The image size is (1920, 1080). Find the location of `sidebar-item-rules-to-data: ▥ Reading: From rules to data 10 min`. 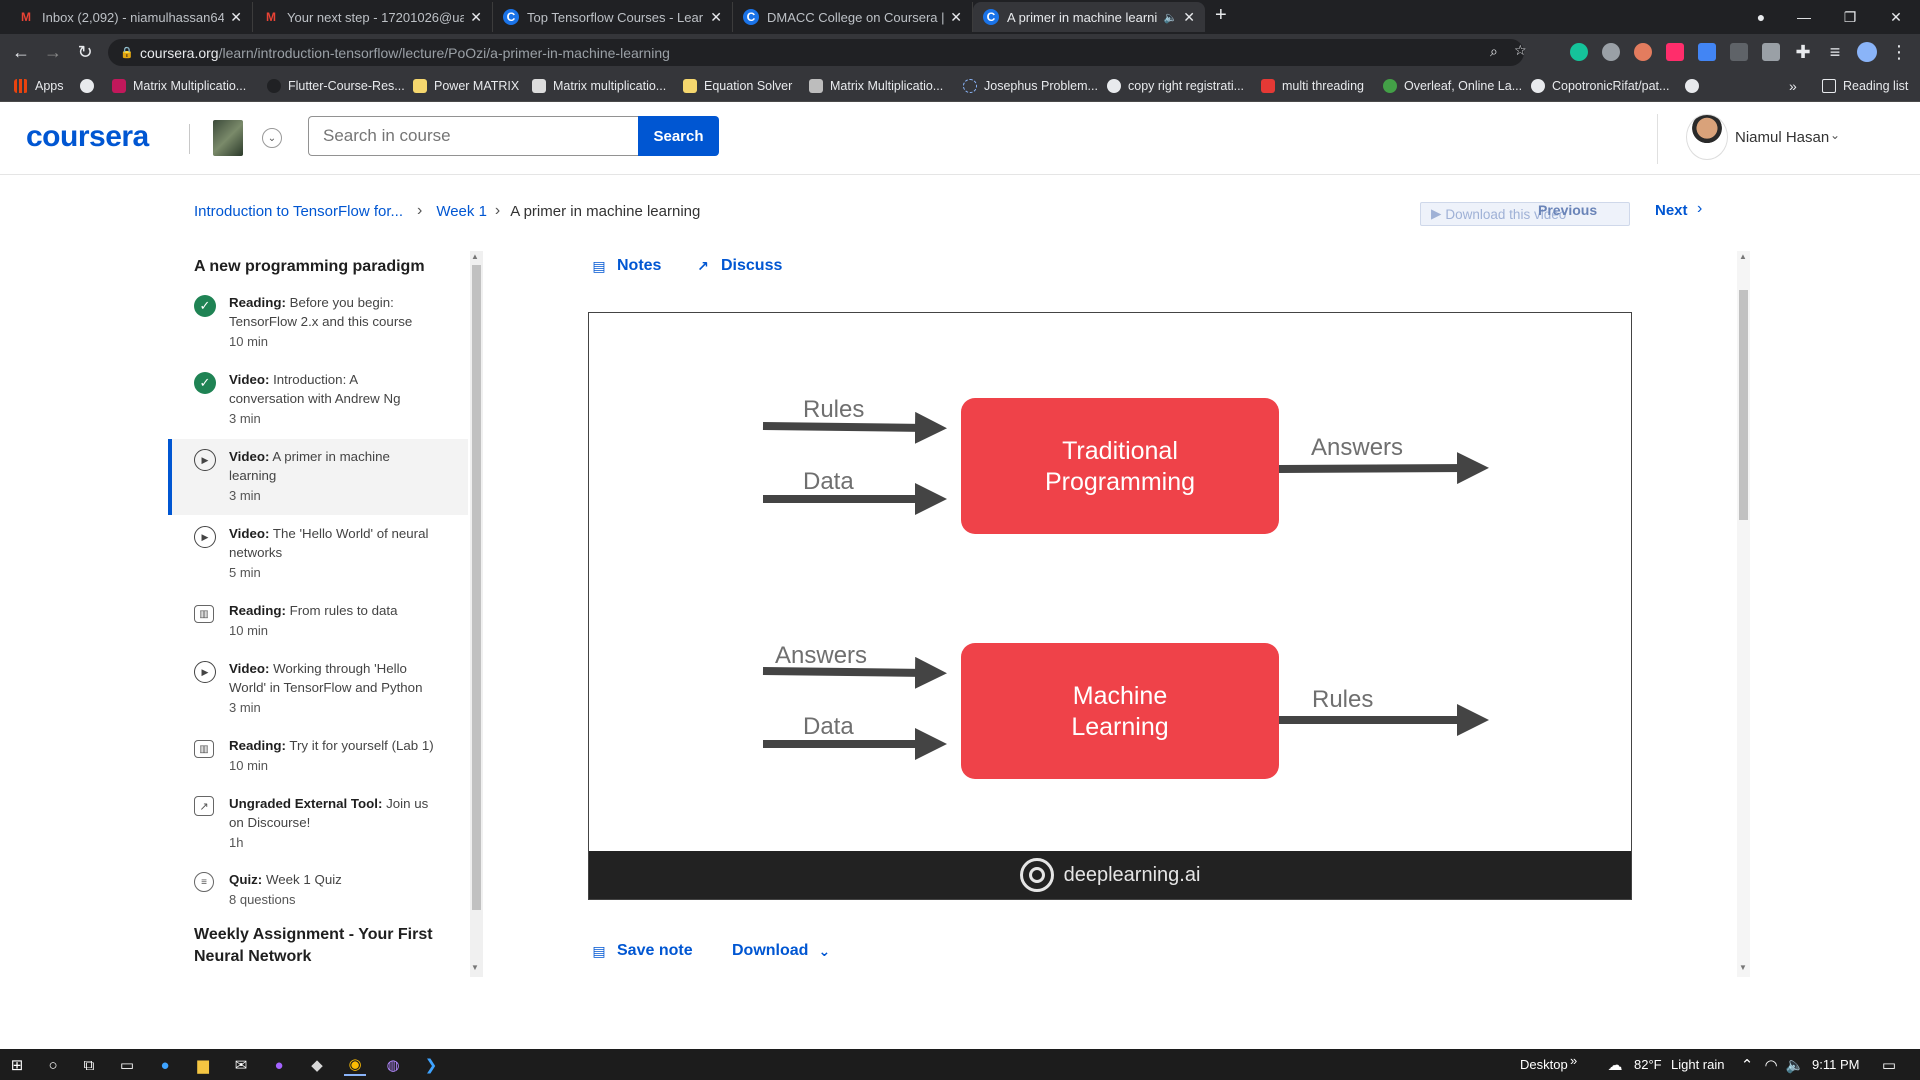

sidebar-item-rules-to-data: ▥ Reading: From rules to data 10 min is located at coordinates (318, 626).